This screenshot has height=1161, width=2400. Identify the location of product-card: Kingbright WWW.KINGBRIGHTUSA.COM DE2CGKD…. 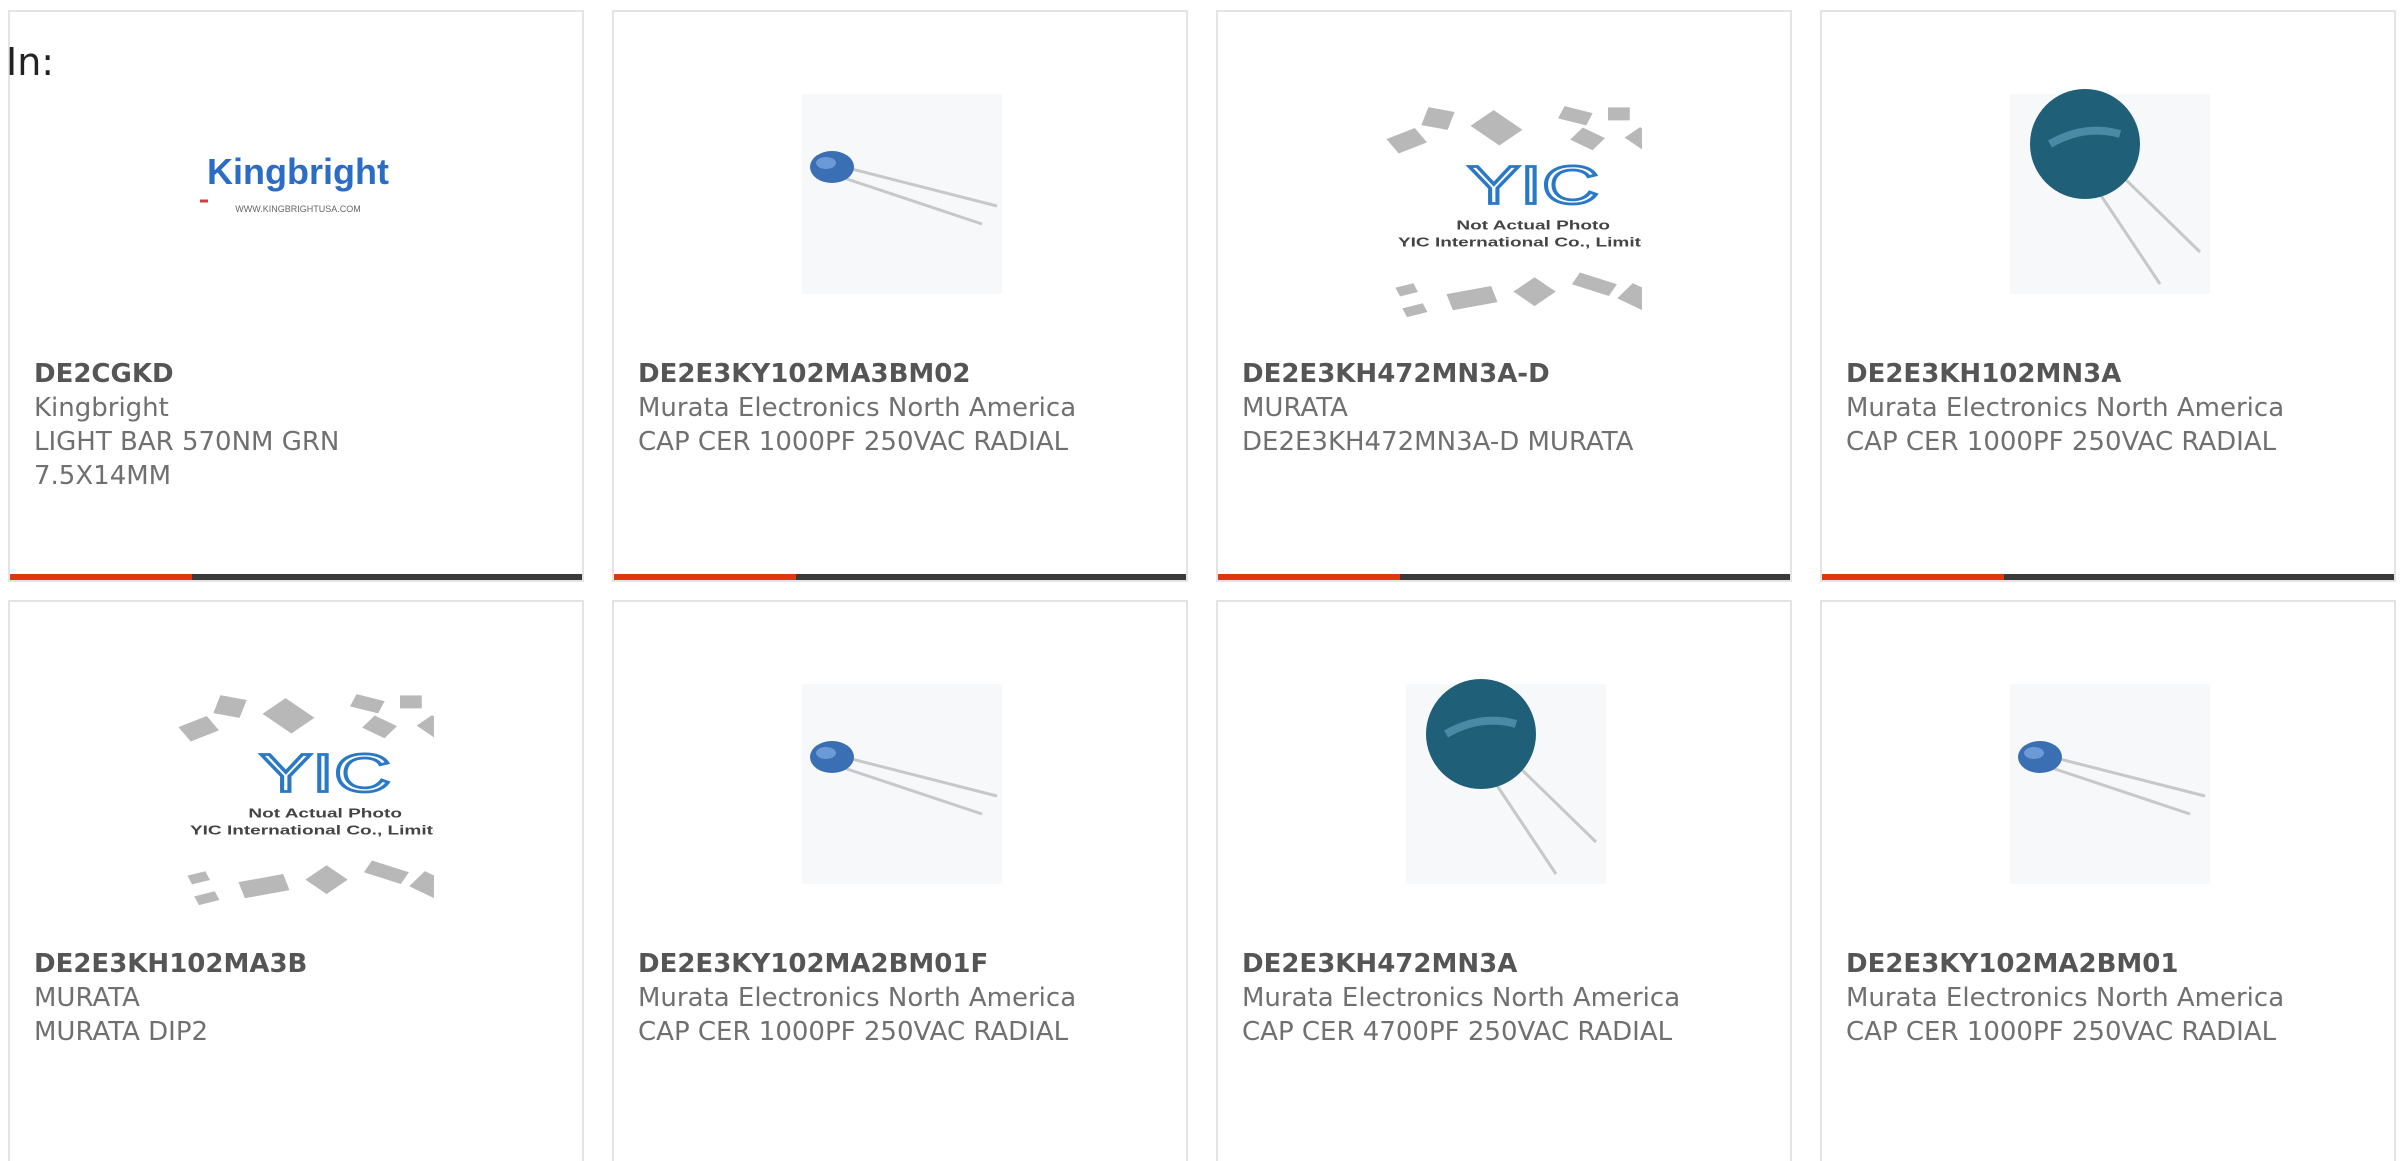
(296, 296).